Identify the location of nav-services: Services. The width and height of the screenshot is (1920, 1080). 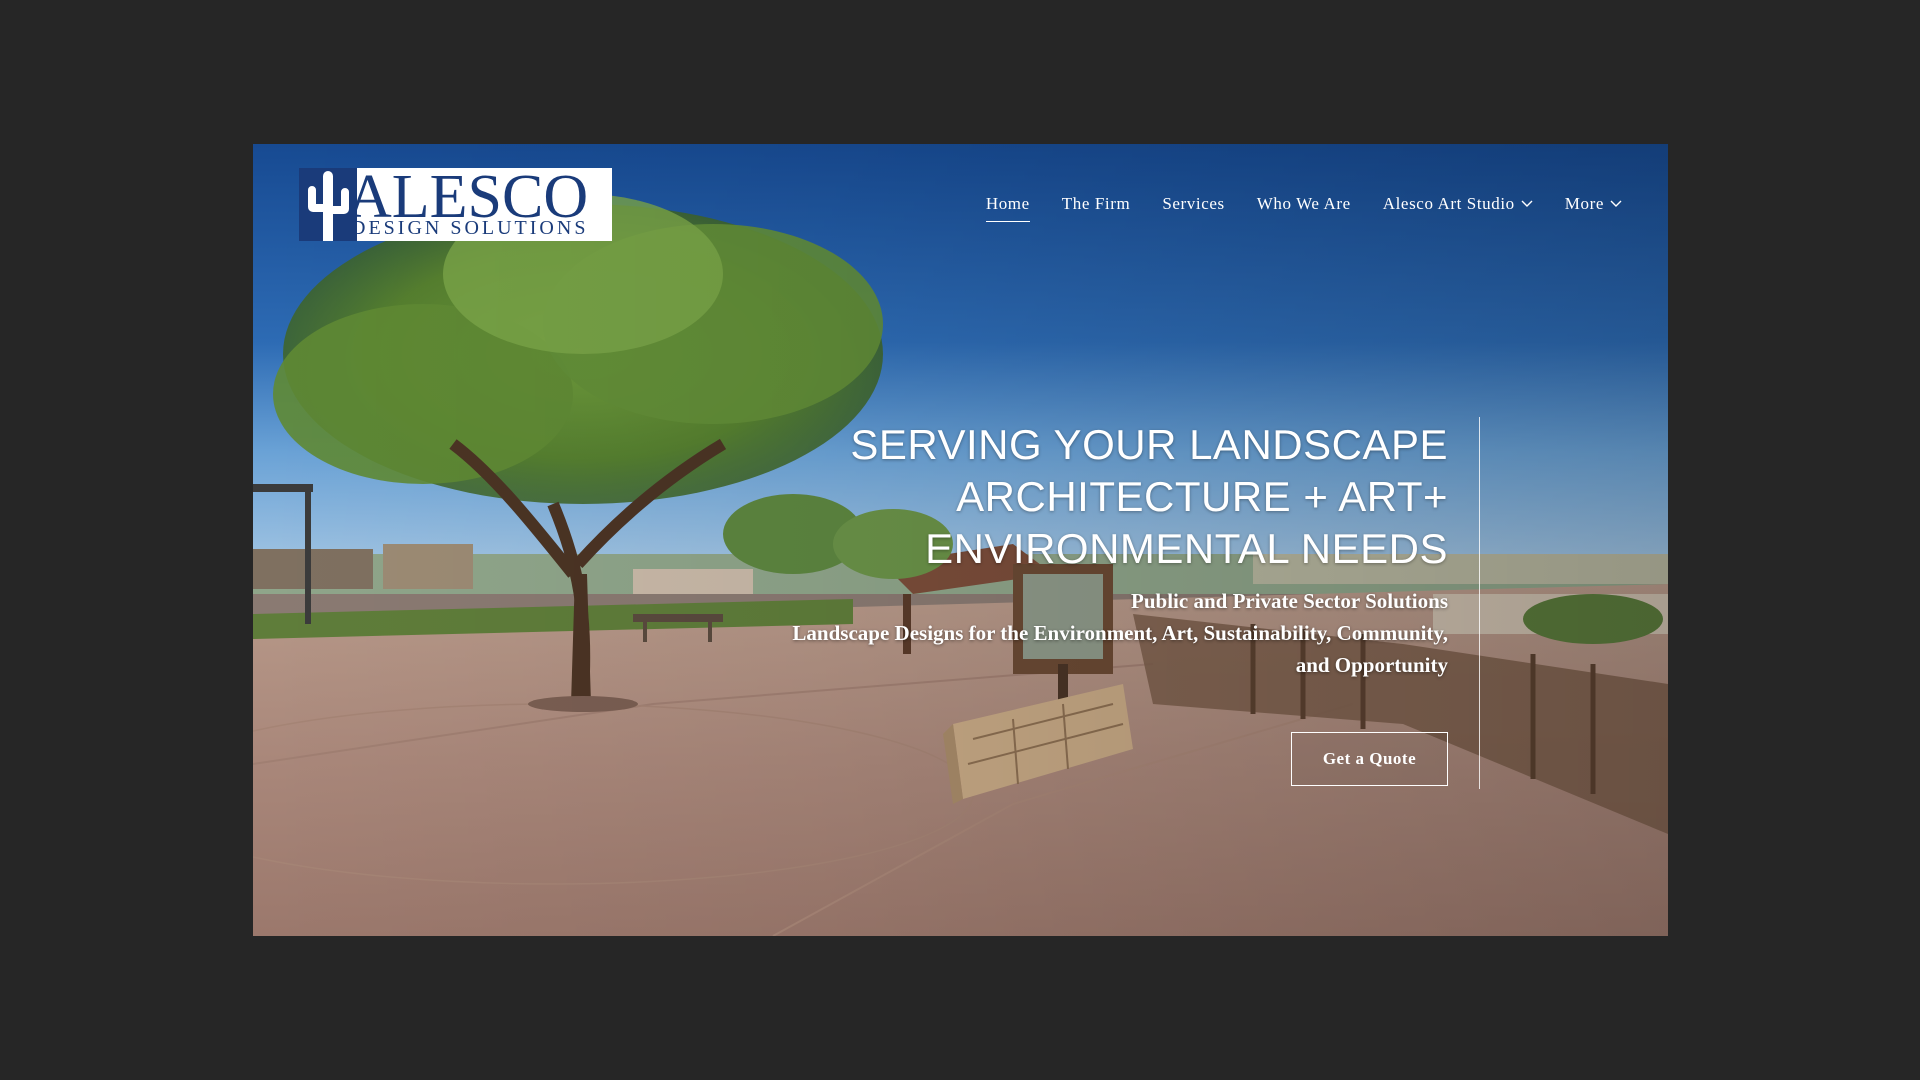
(1193, 207).